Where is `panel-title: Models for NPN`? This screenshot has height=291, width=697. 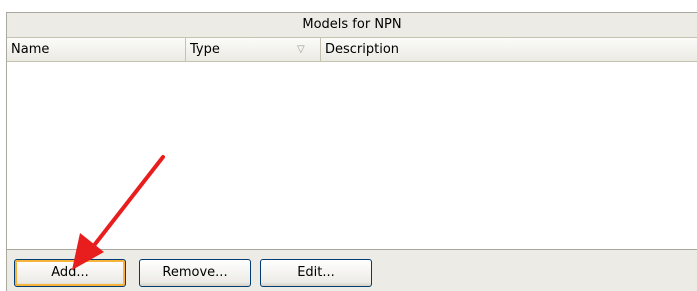
panel-title: Models for NPN is located at coordinates (352, 25).